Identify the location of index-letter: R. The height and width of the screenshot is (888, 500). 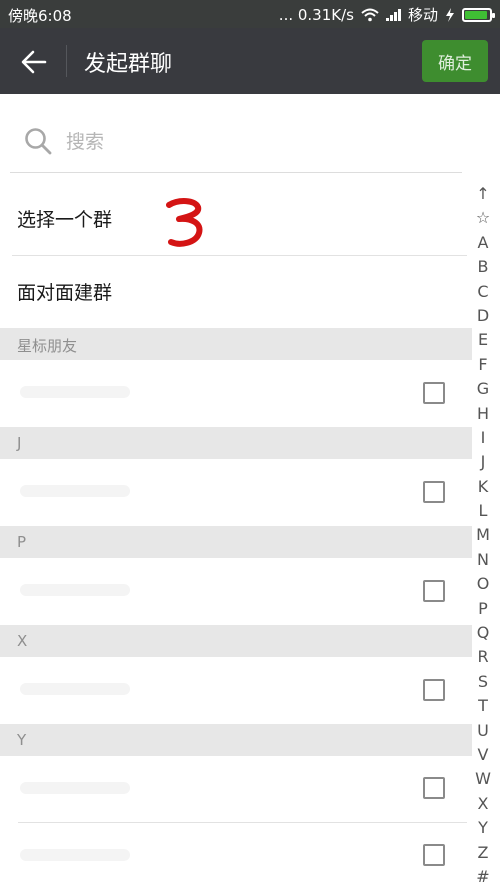
(483, 657).